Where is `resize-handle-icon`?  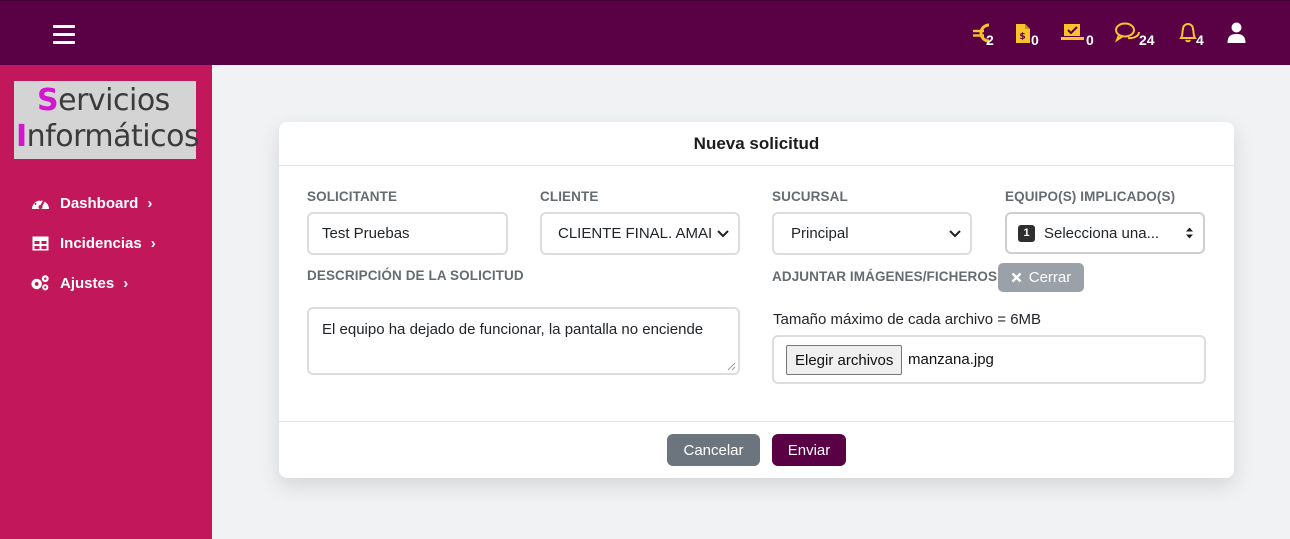
resize-handle-icon is located at coordinates (731, 366).